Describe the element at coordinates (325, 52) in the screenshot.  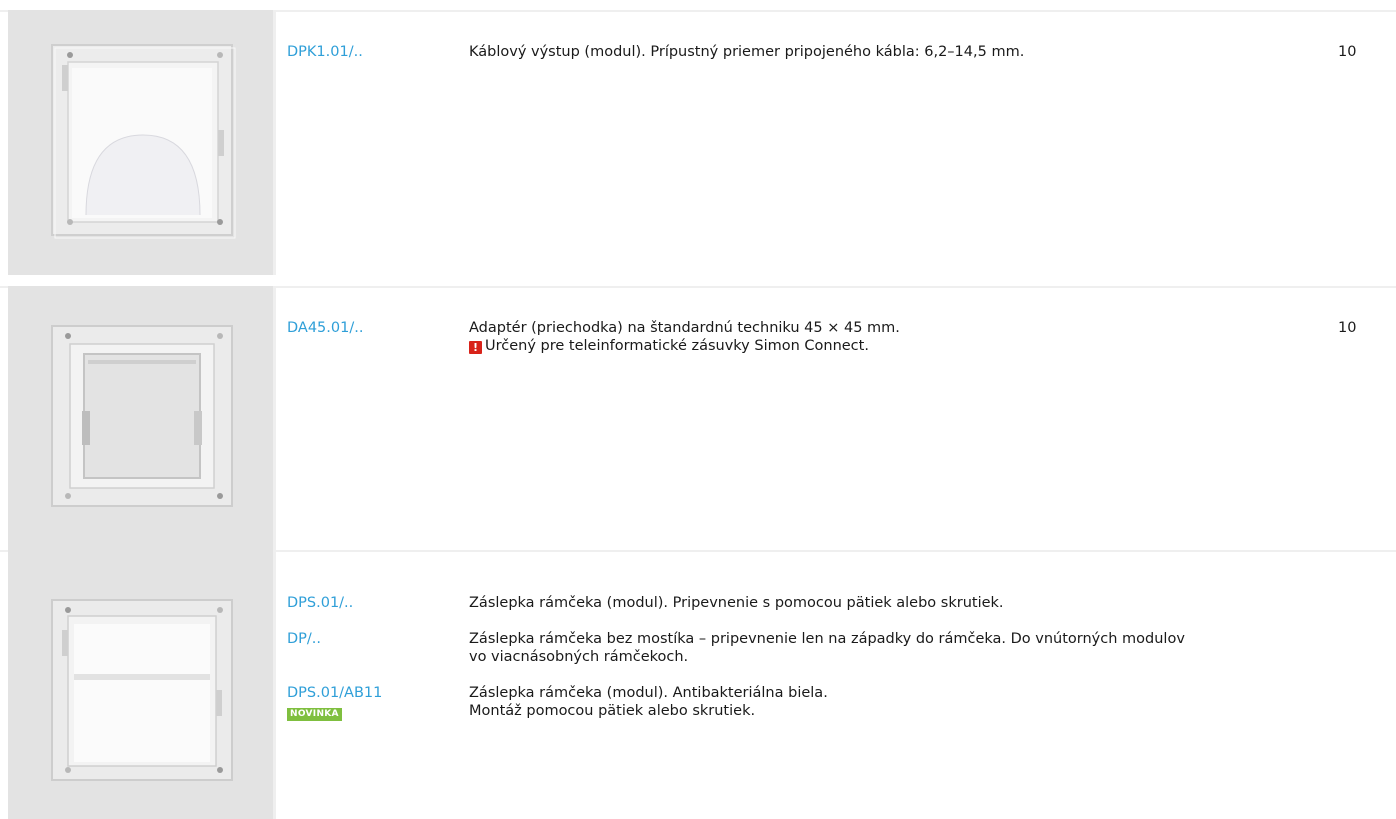
I see `product-code-link: DPK1.01/..` at that location.